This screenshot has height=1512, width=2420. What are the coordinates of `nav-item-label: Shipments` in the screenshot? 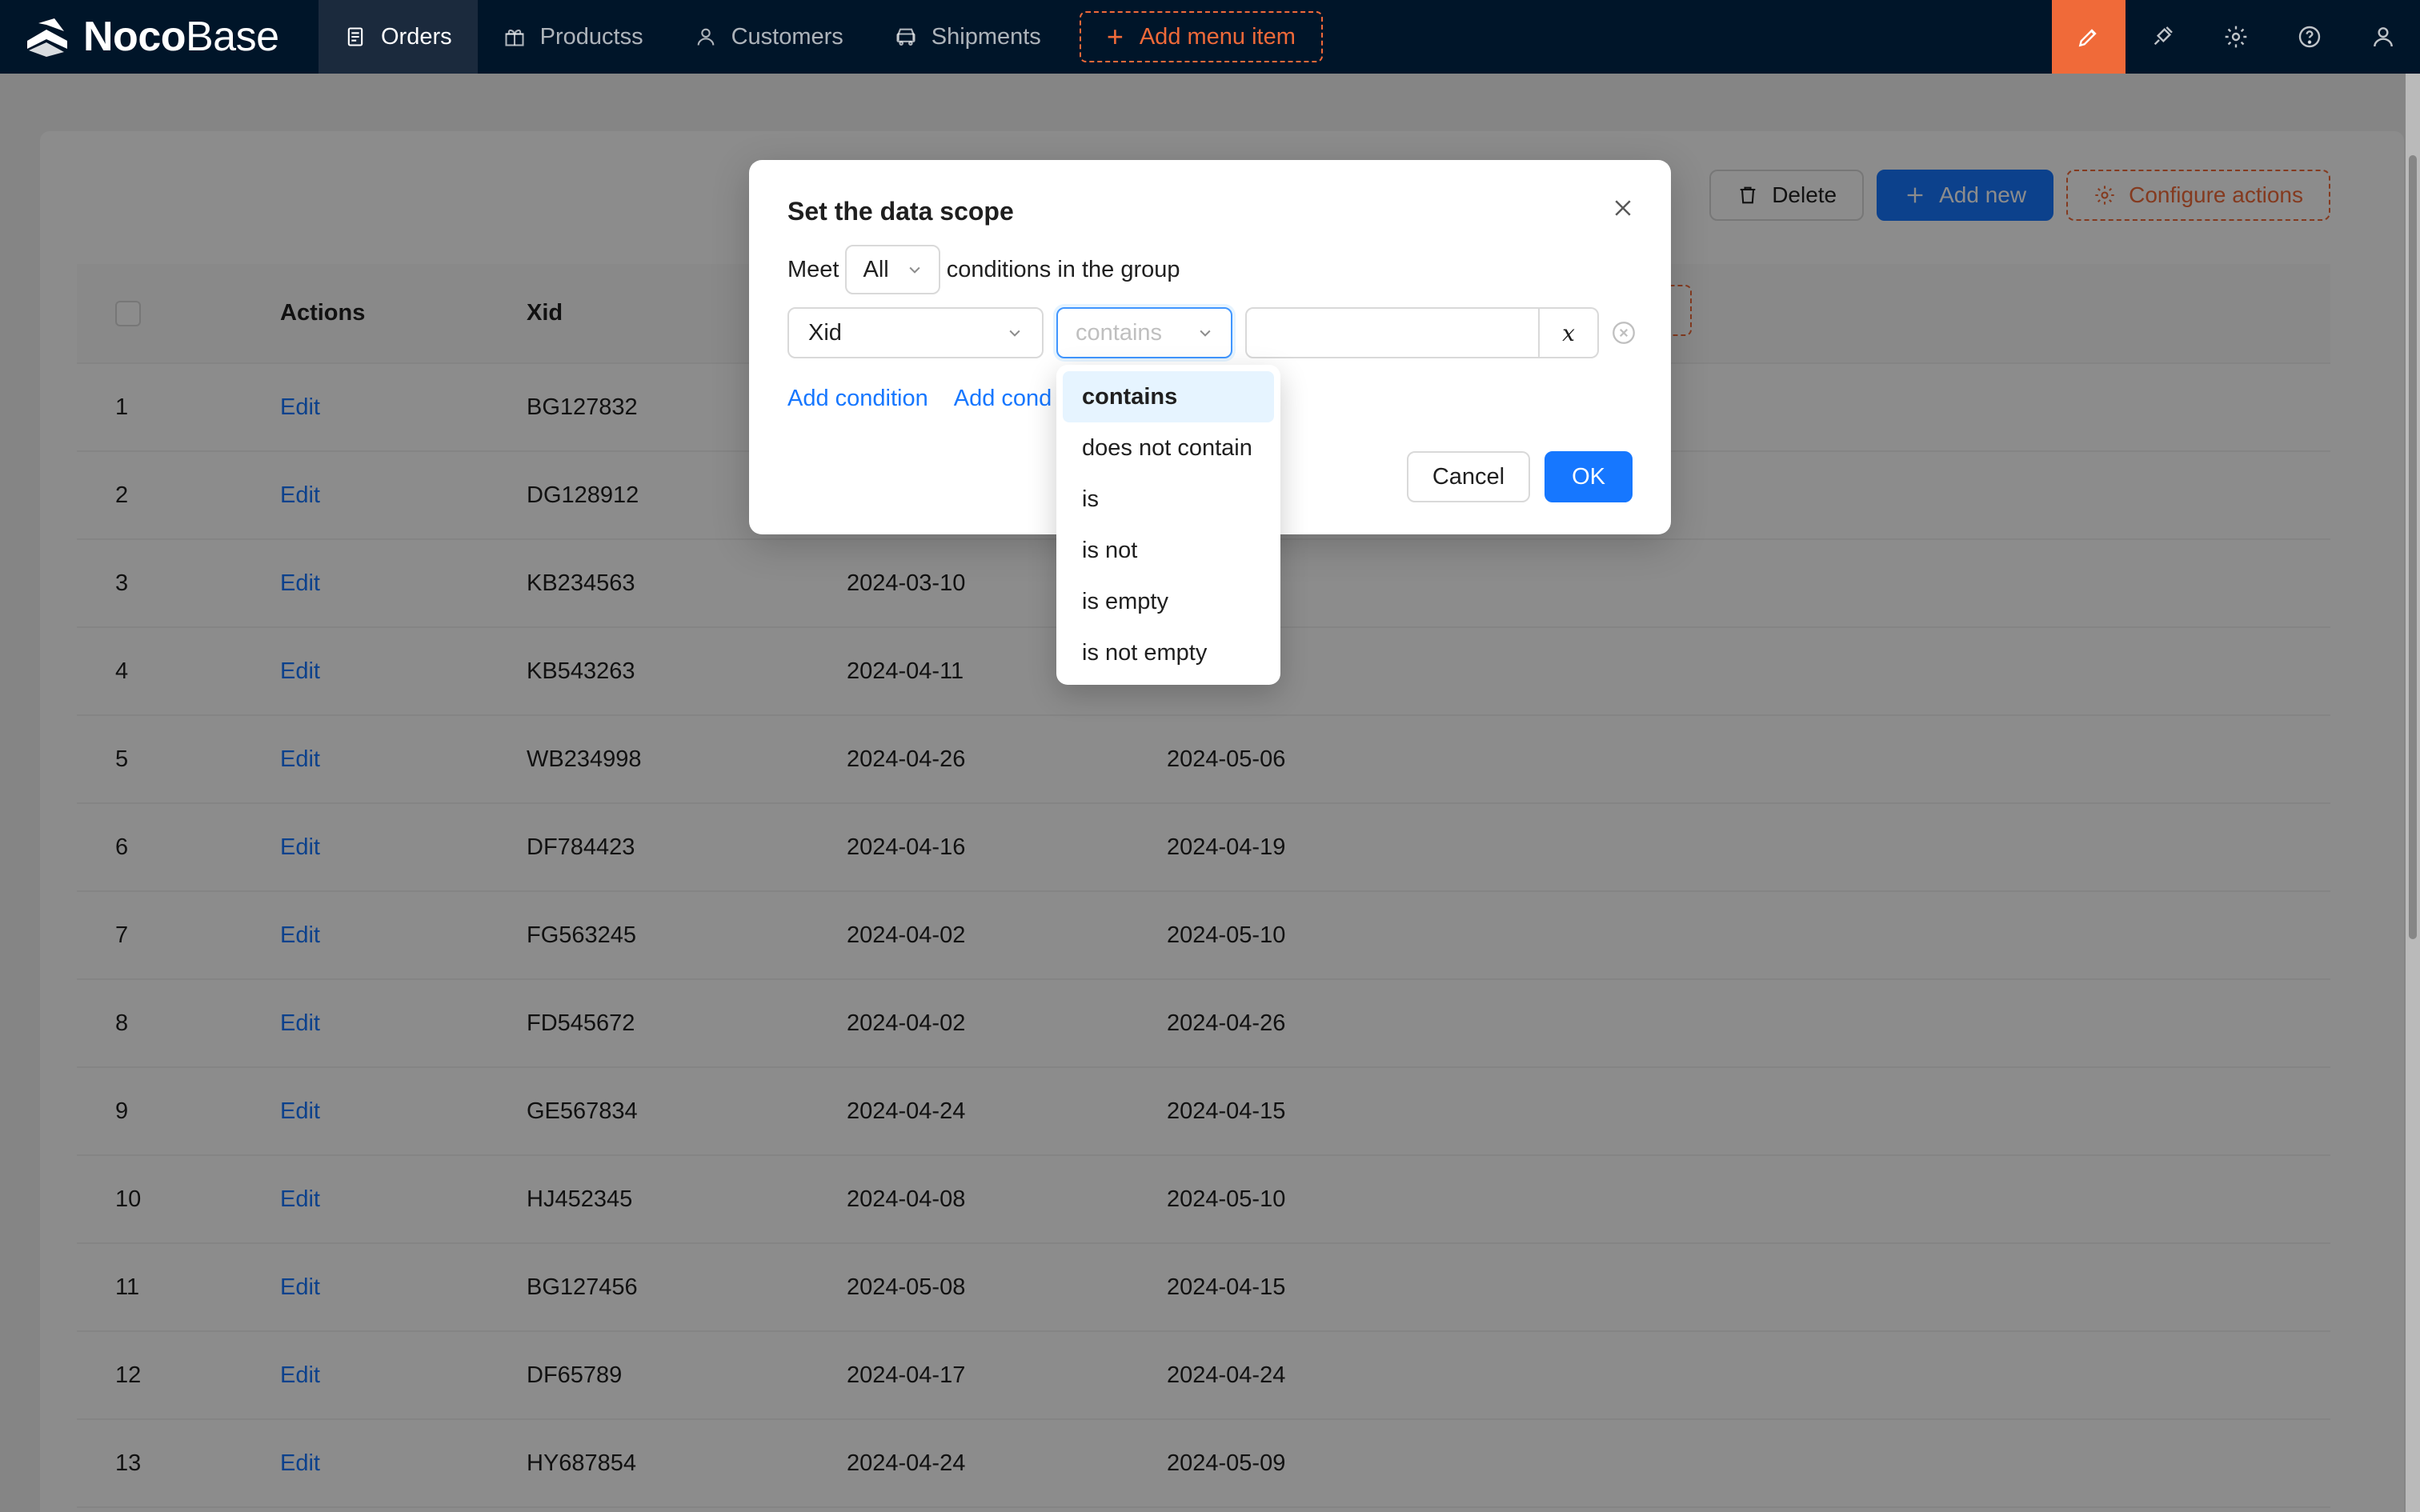 It's located at (986, 36).